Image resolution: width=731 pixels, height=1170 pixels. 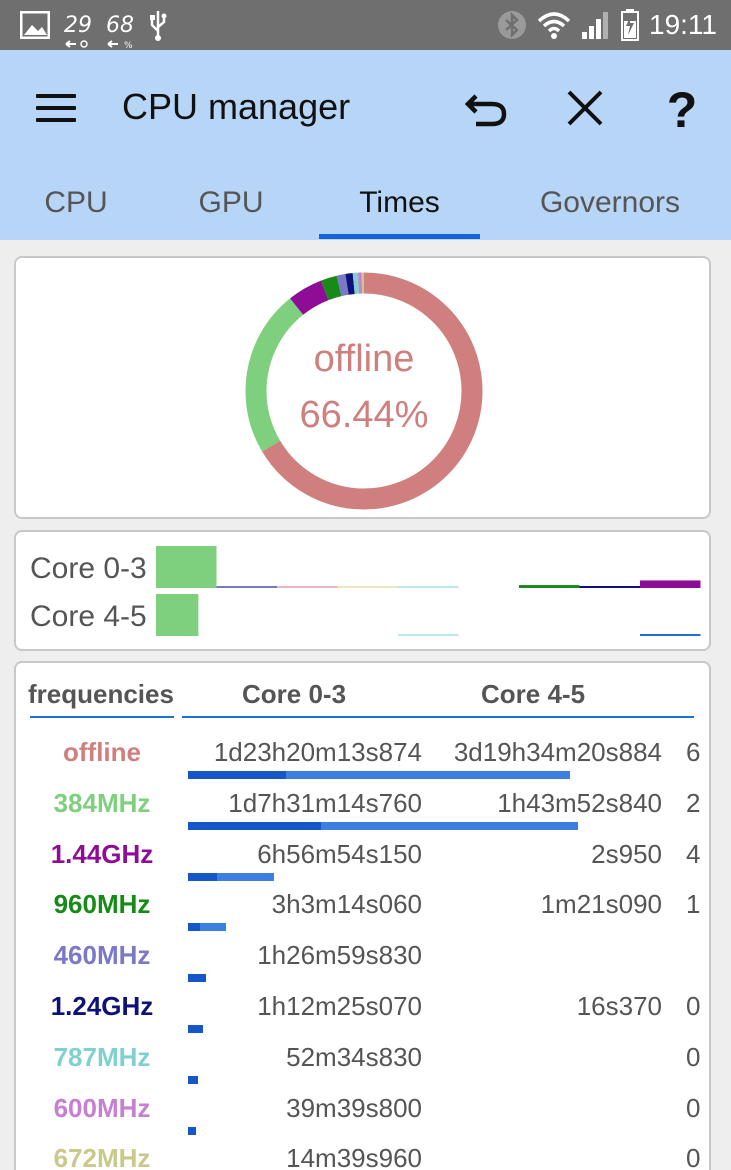 I want to click on row-frequency-label: 460MHz, so click(x=102, y=955).